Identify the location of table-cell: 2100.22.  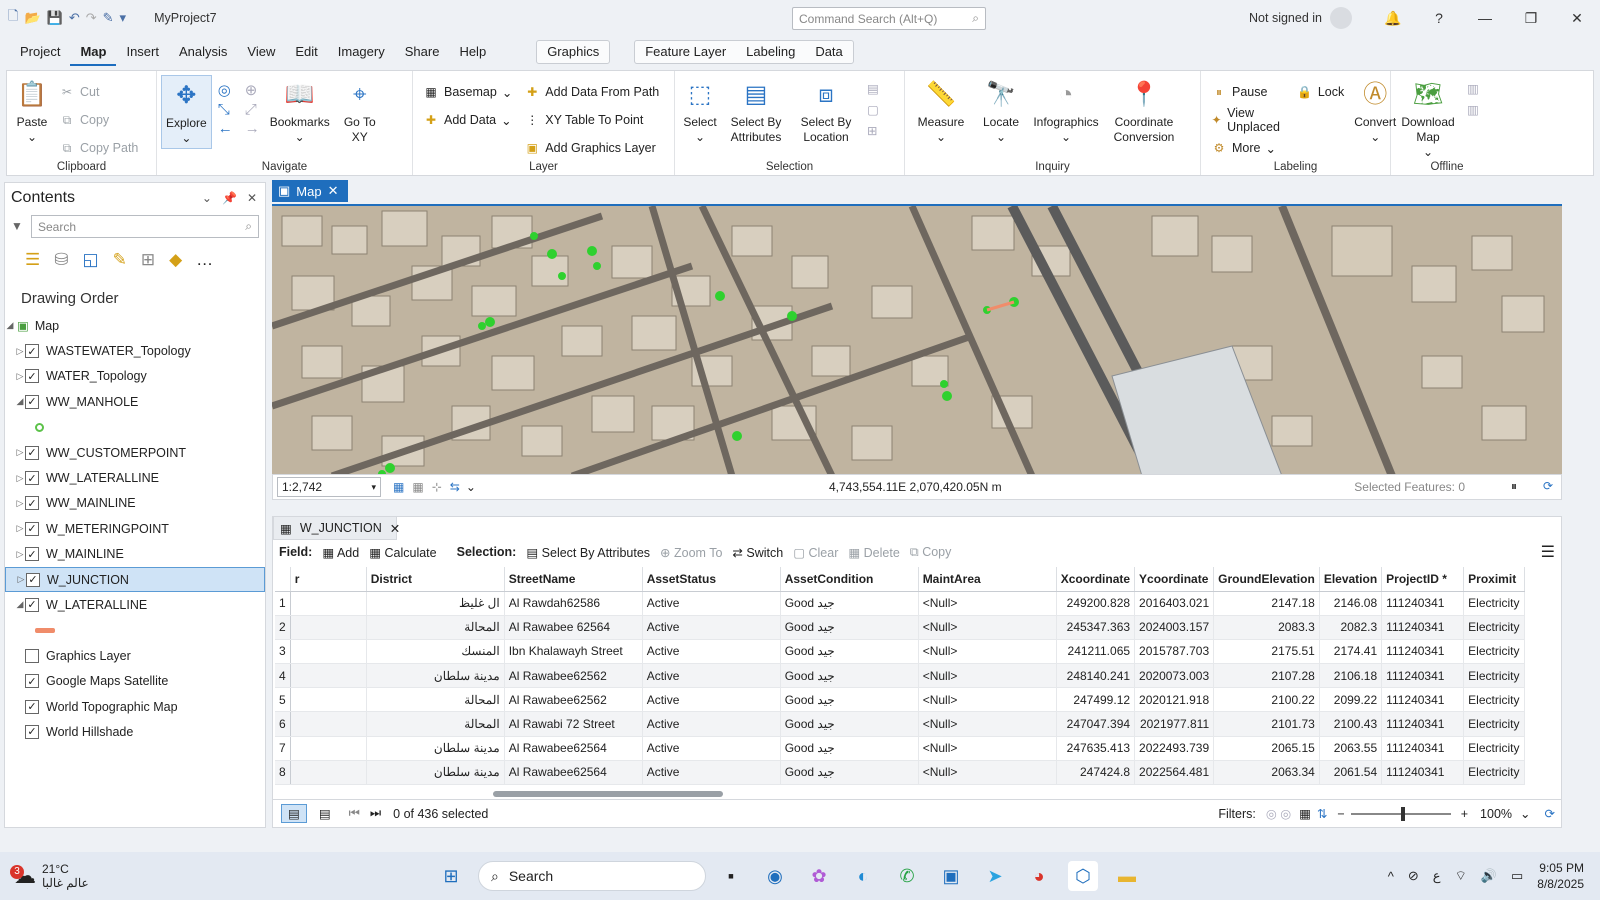
(1266, 700).